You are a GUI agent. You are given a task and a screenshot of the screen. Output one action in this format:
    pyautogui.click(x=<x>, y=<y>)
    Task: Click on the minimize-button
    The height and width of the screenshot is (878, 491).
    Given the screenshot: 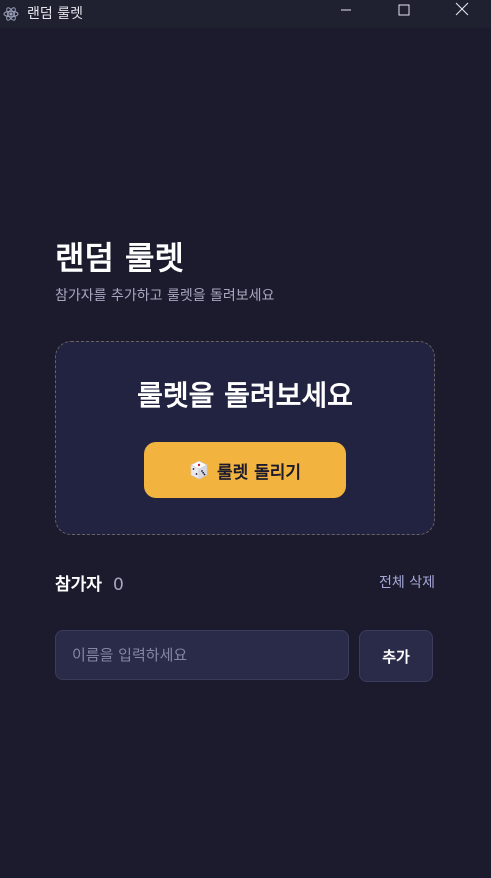 What is the action you would take?
    pyautogui.click(x=346, y=10)
    